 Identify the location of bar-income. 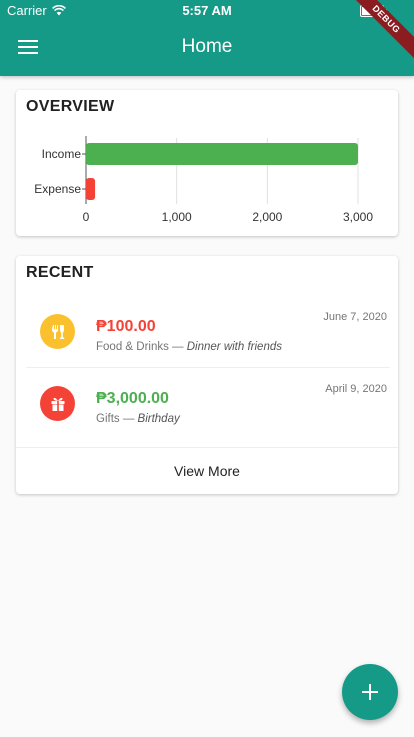
(222, 154).